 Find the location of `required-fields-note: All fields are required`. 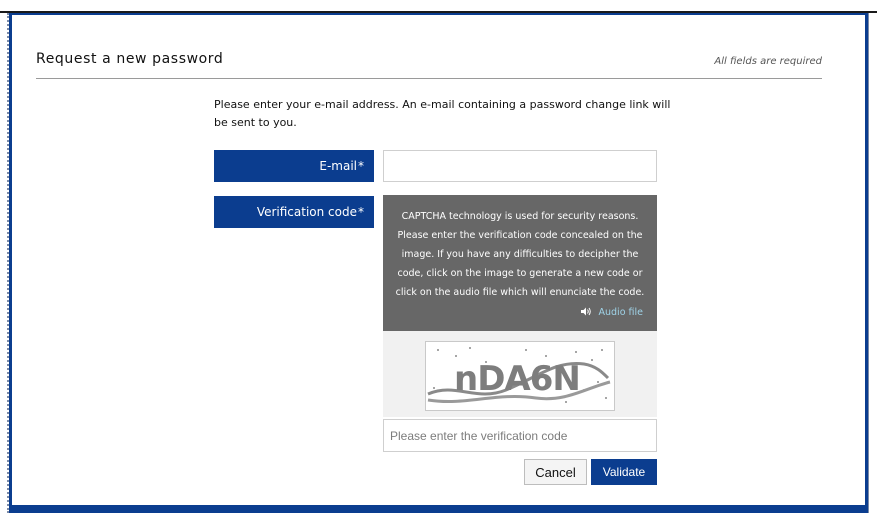

required-fields-note: All fields are required is located at coordinates (768, 61).